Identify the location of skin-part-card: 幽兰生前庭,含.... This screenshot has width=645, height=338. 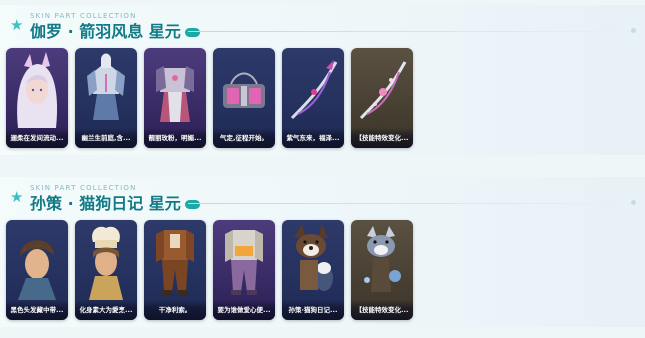
(106, 98).